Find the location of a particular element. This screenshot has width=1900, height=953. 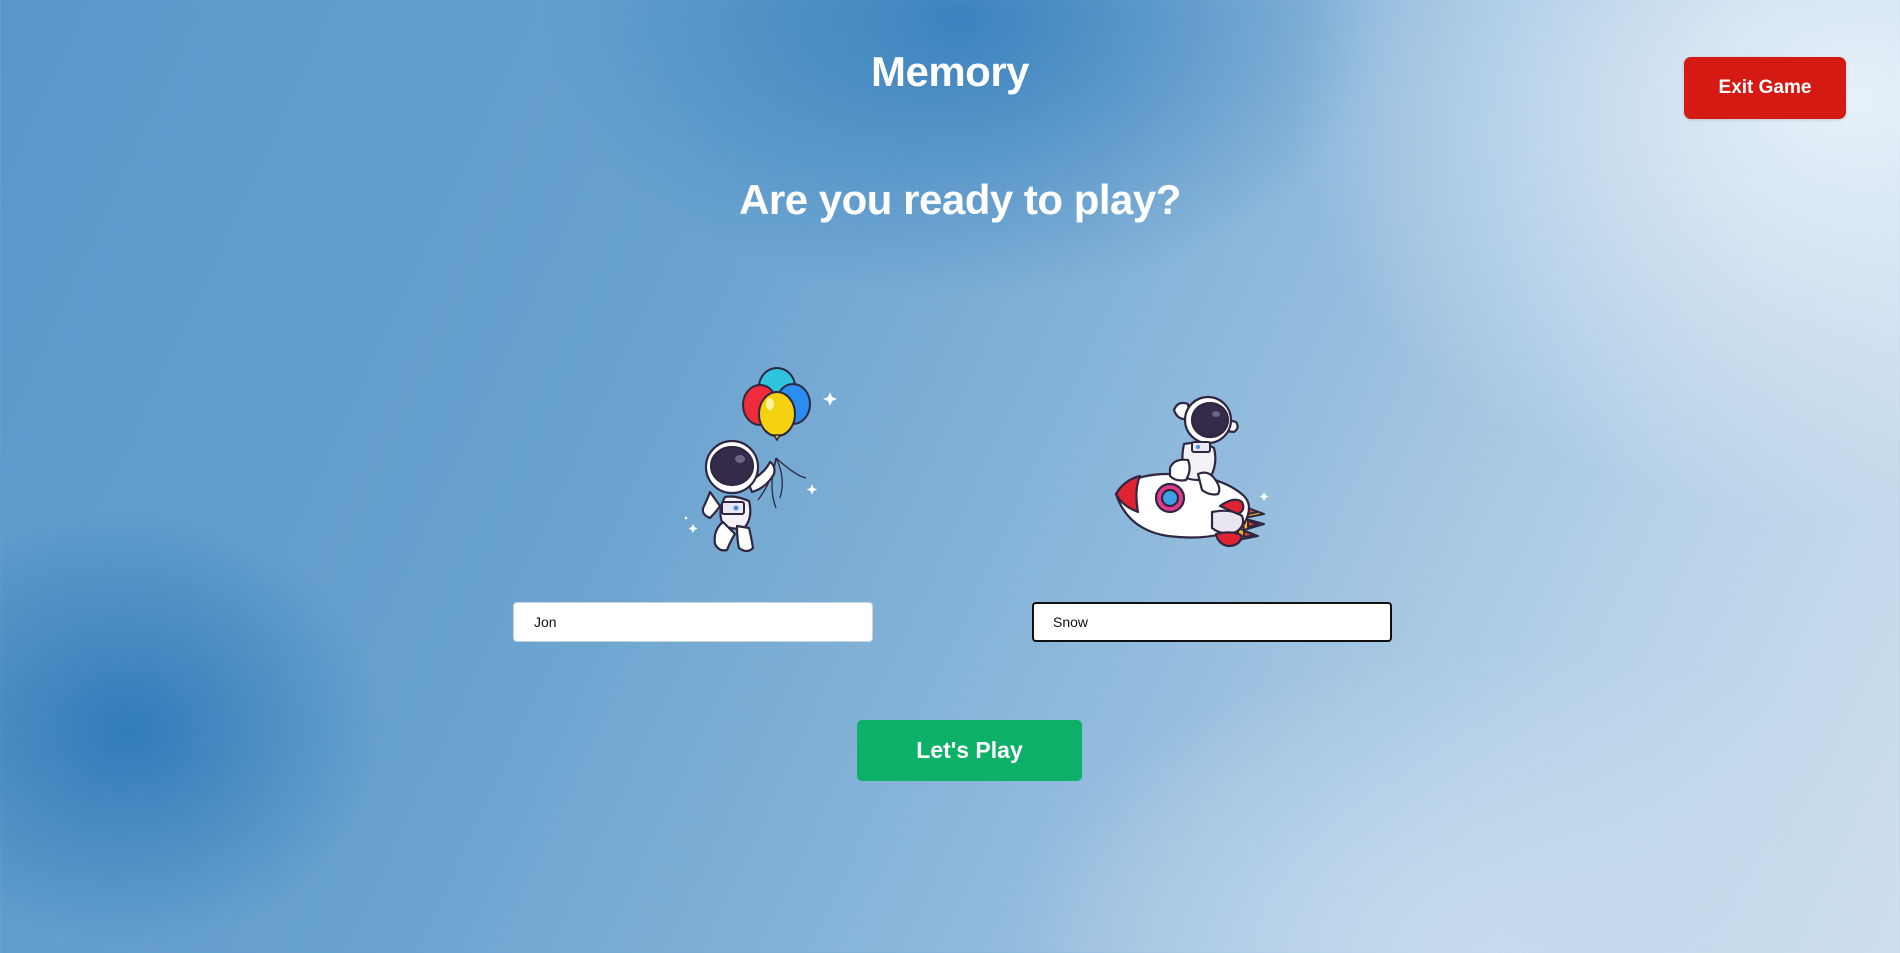

player-one-name-input is located at coordinates (693, 622).